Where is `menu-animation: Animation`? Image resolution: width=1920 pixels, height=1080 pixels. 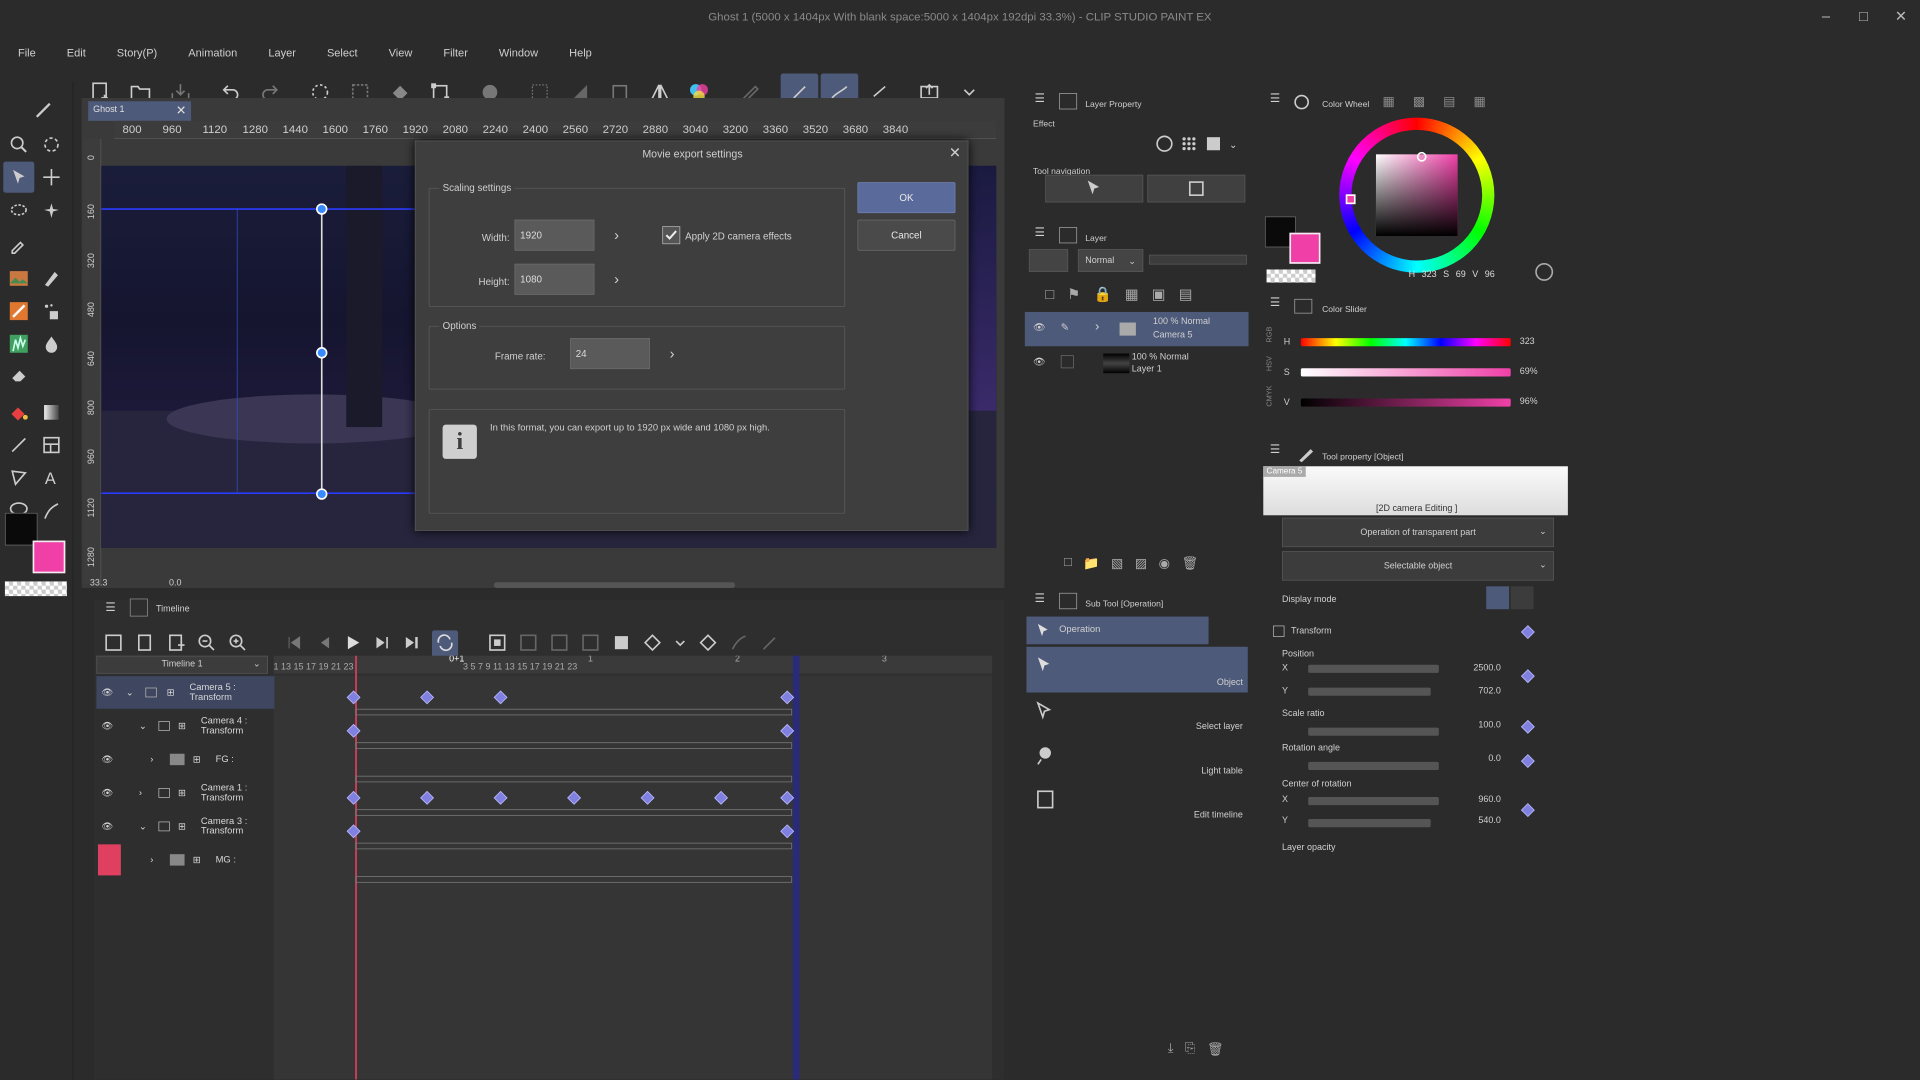
menu-animation: Animation is located at coordinates (210, 53).